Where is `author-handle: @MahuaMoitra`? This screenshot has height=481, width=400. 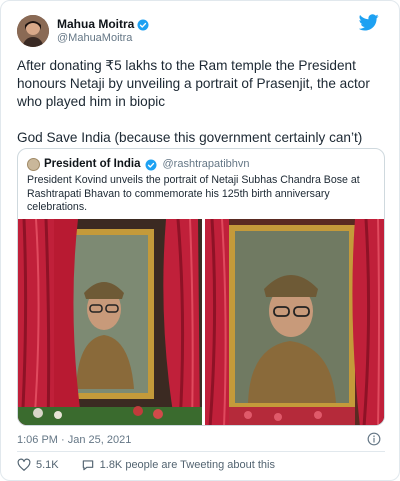 author-handle: @MahuaMoitra is located at coordinates (94, 38).